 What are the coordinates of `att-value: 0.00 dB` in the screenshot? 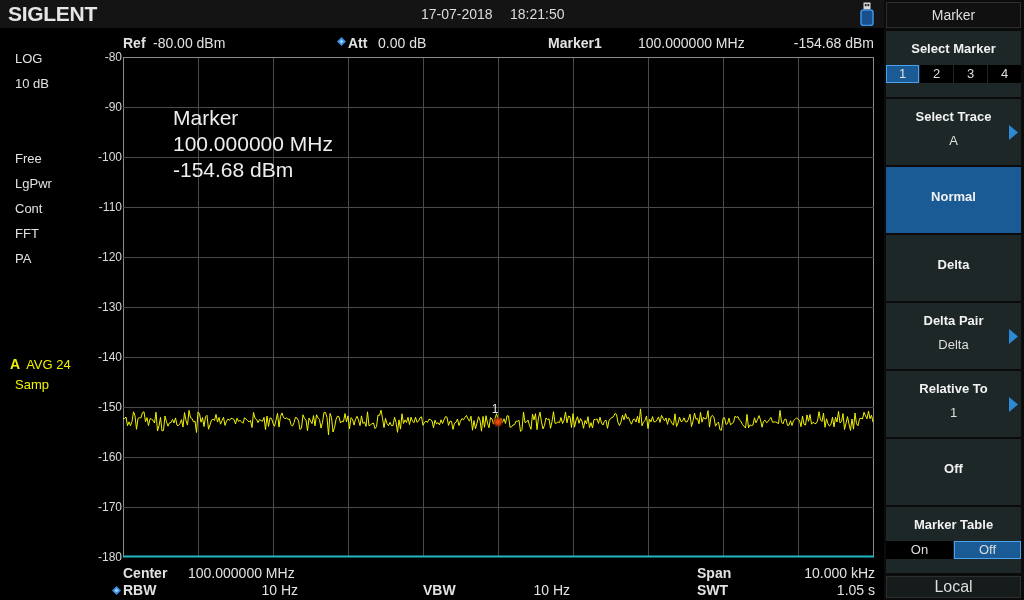 It's located at (403, 43).